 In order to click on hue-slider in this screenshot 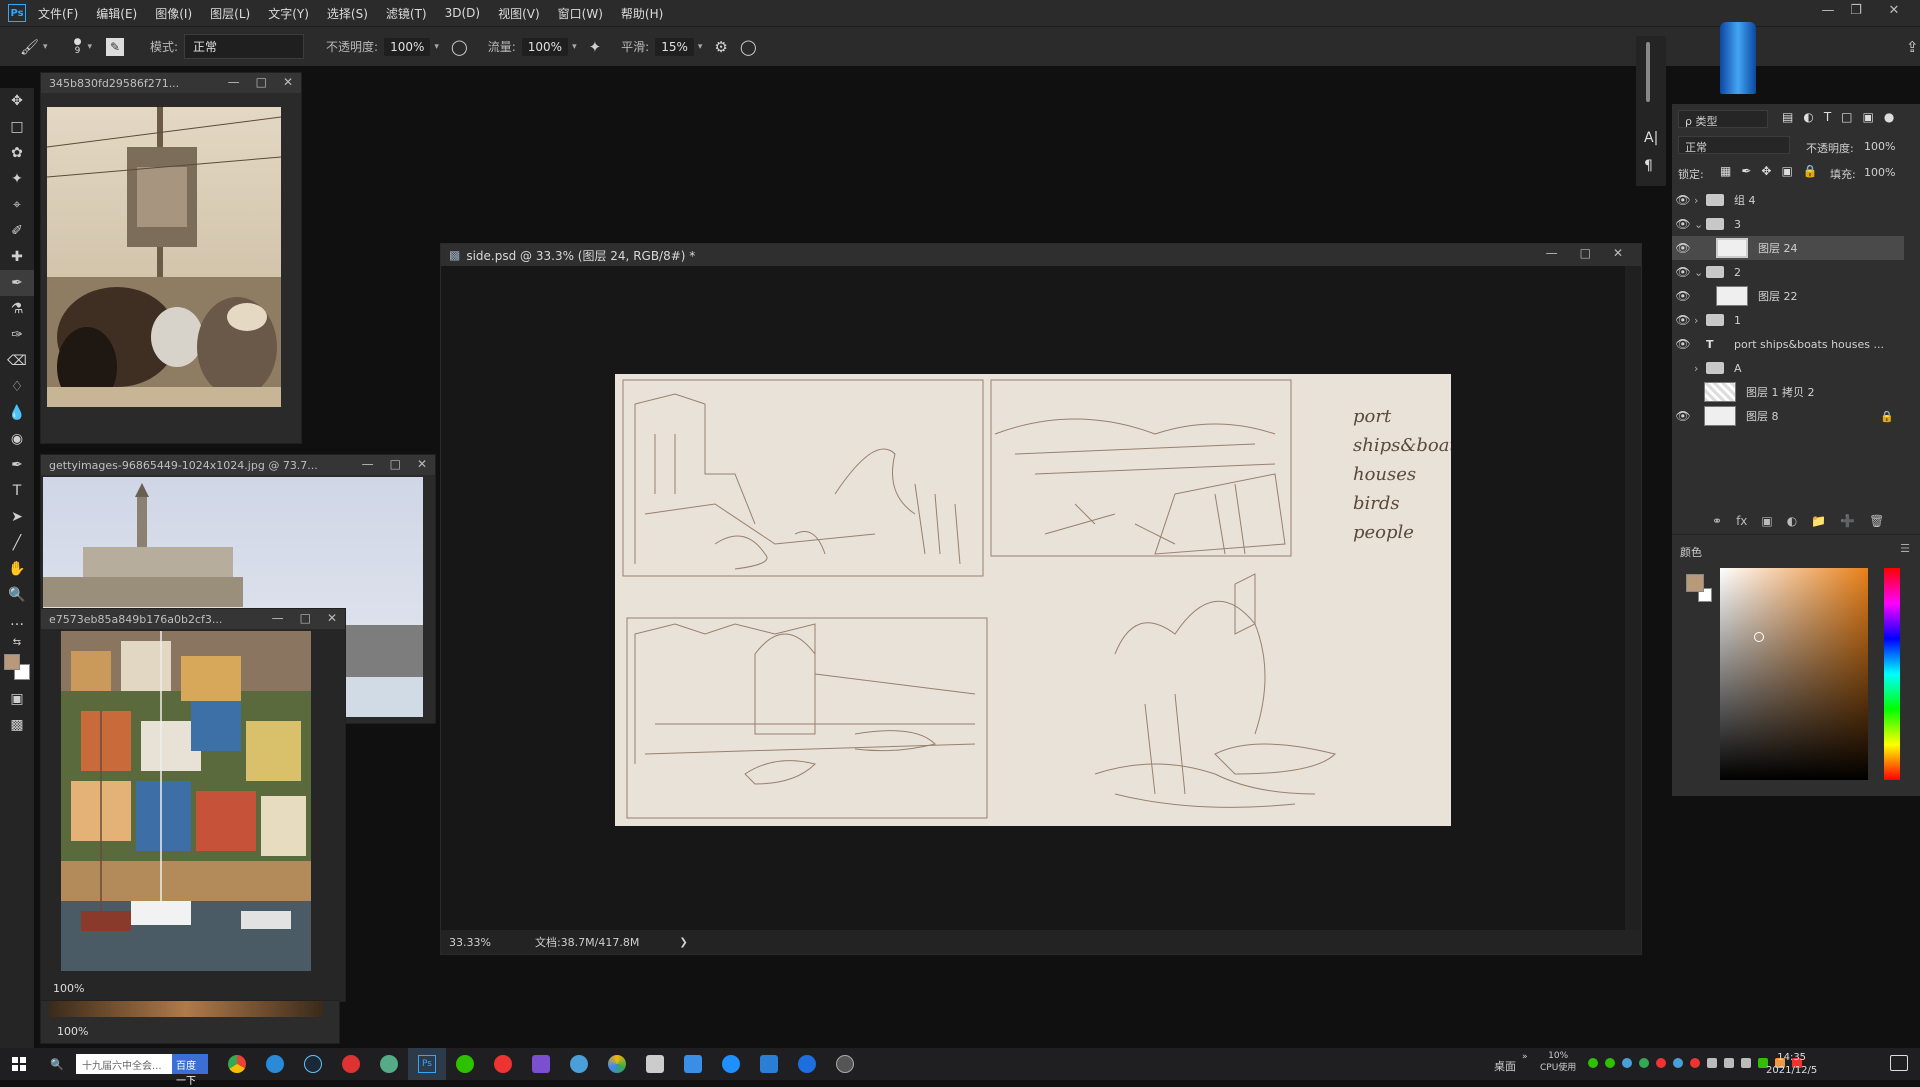, I will do `click(1892, 674)`.